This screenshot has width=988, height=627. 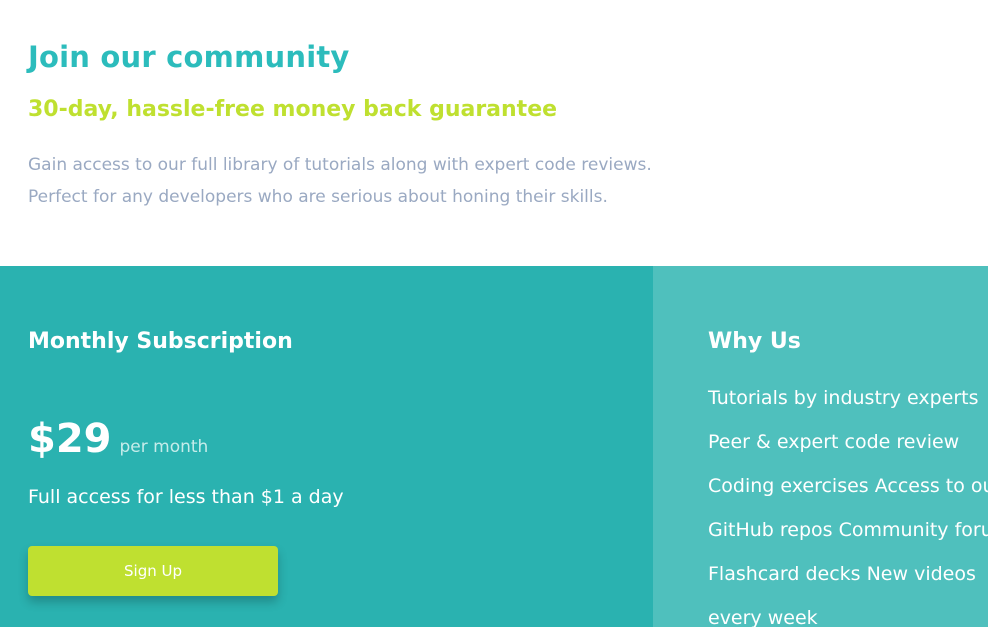 What do you see at coordinates (754, 341) in the screenshot?
I see `why-us-heading: Why Us` at bounding box center [754, 341].